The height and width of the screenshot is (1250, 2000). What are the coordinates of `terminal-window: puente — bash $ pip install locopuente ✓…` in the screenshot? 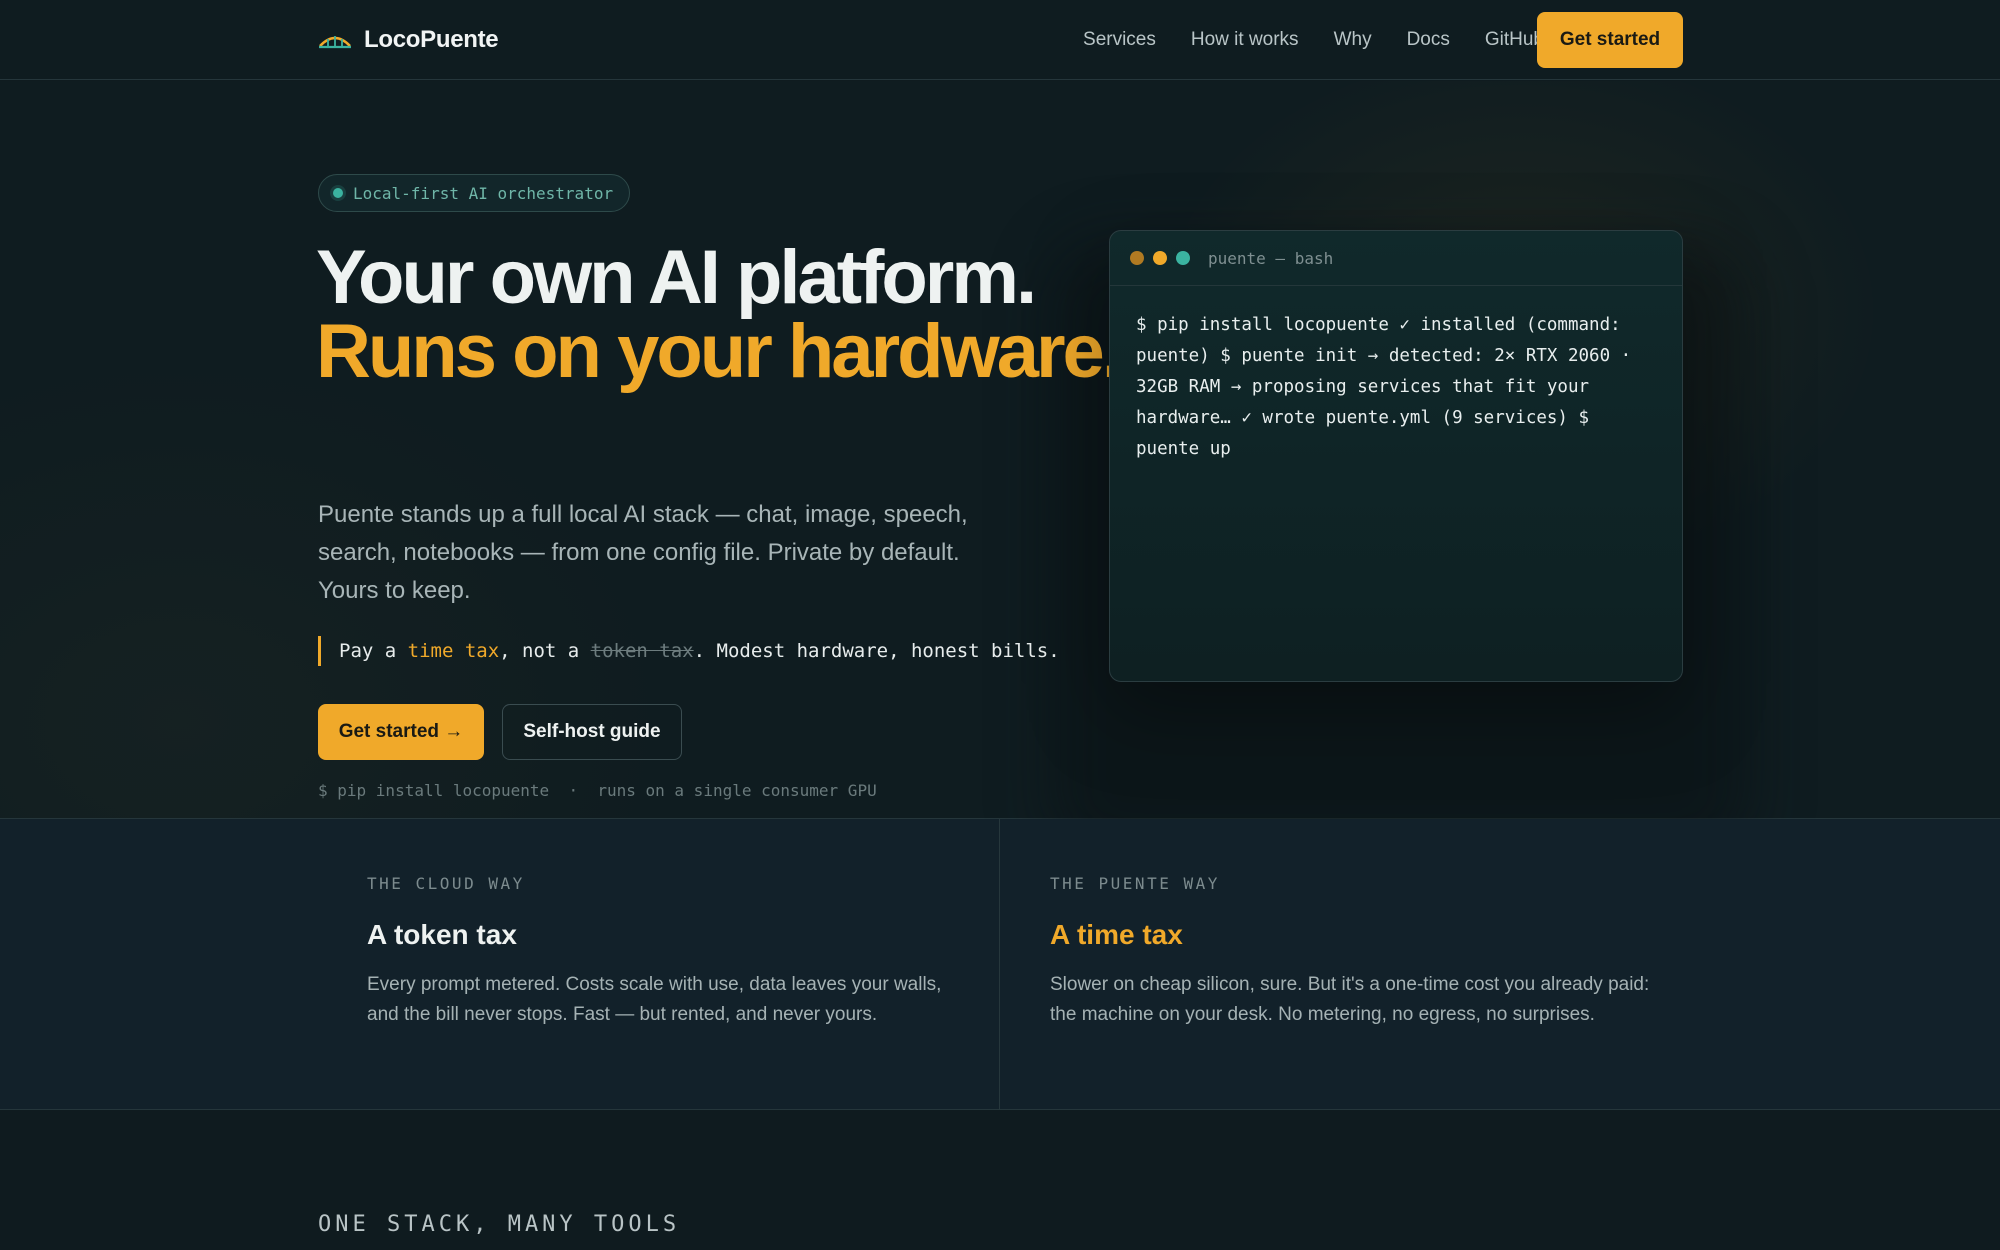 It's located at (1396, 456).